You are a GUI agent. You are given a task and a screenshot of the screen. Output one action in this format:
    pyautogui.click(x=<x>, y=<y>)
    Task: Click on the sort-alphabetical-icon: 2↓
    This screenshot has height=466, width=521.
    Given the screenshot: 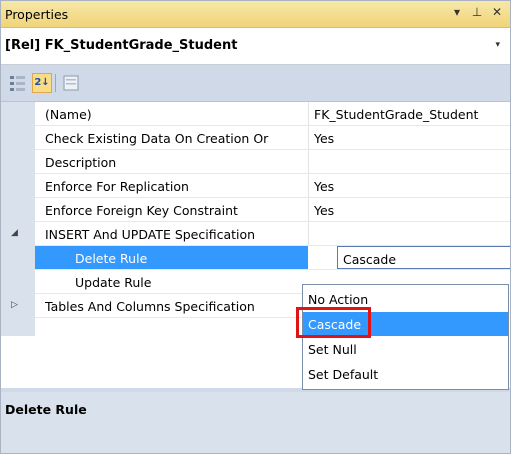 What is the action you would take?
    pyautogui.click(x=42, y=83)
    